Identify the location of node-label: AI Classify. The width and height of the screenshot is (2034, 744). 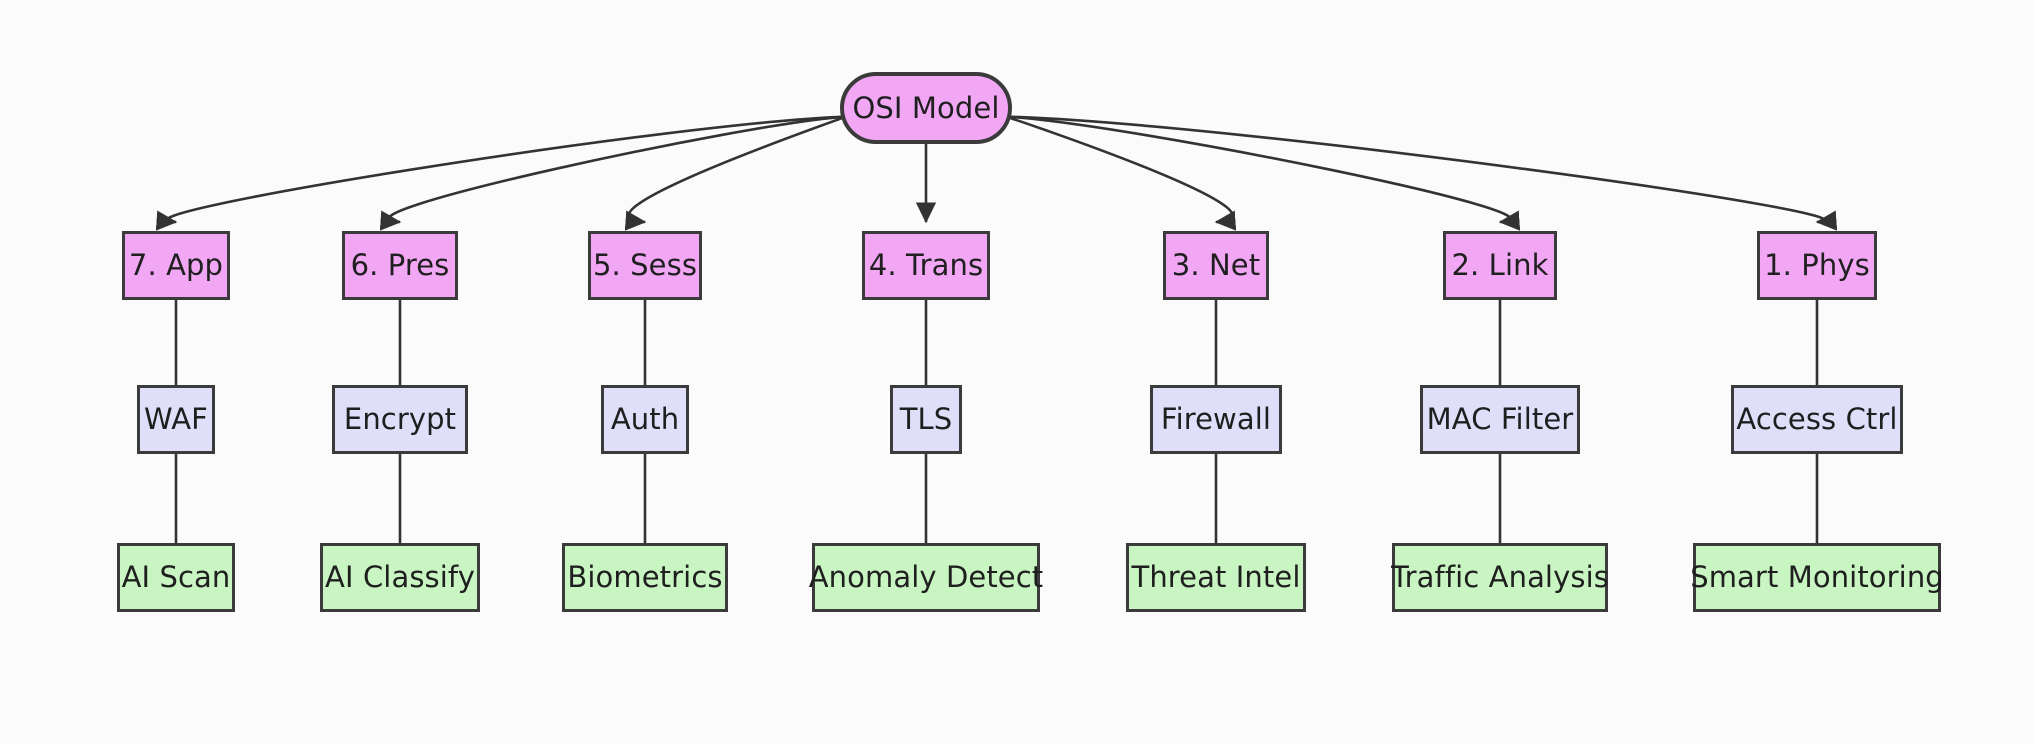
(400, 577).